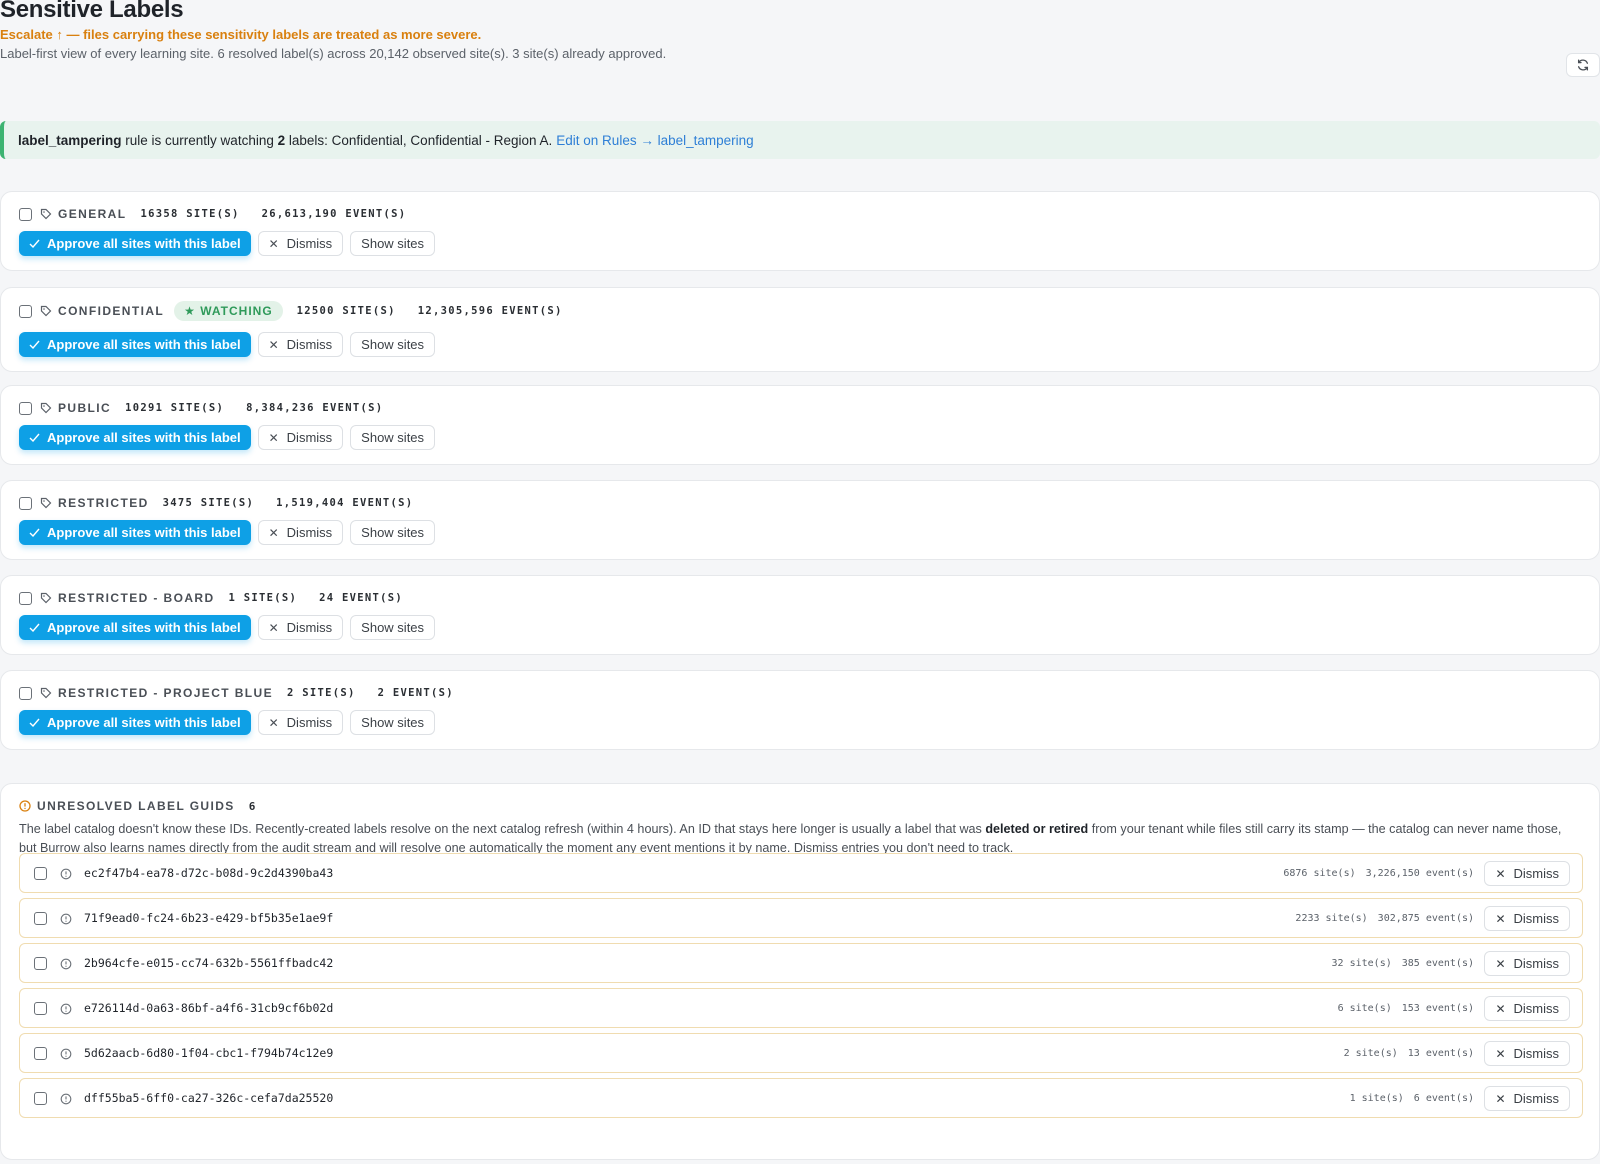  Describe the element at coordinates (1425, 918) in the screenshot. I see `guid-event-count: 302,875 event(s)` at that location.